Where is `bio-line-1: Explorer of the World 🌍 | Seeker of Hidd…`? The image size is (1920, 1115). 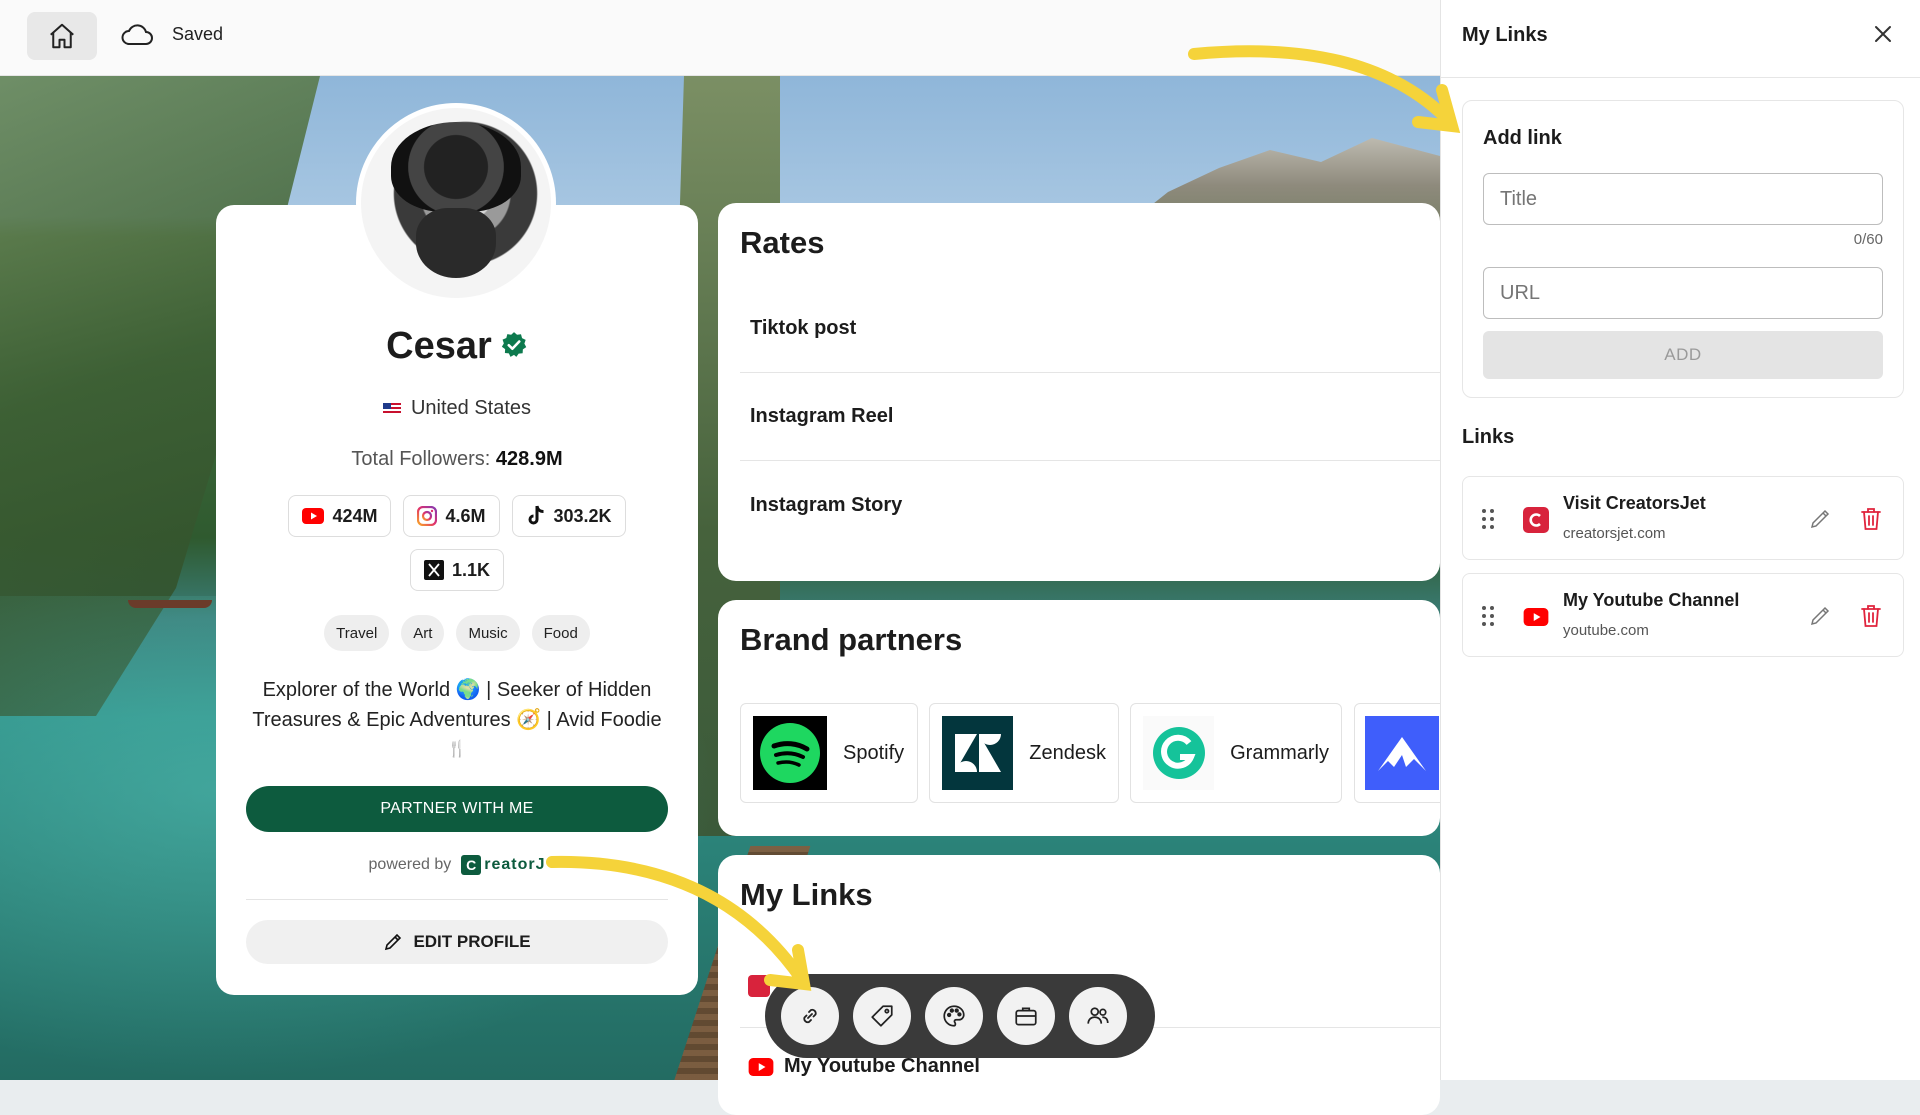 bio-line-1: Explorer of the World 🌍 | Seeker of Hidd… is located at coordinates (457, 690).